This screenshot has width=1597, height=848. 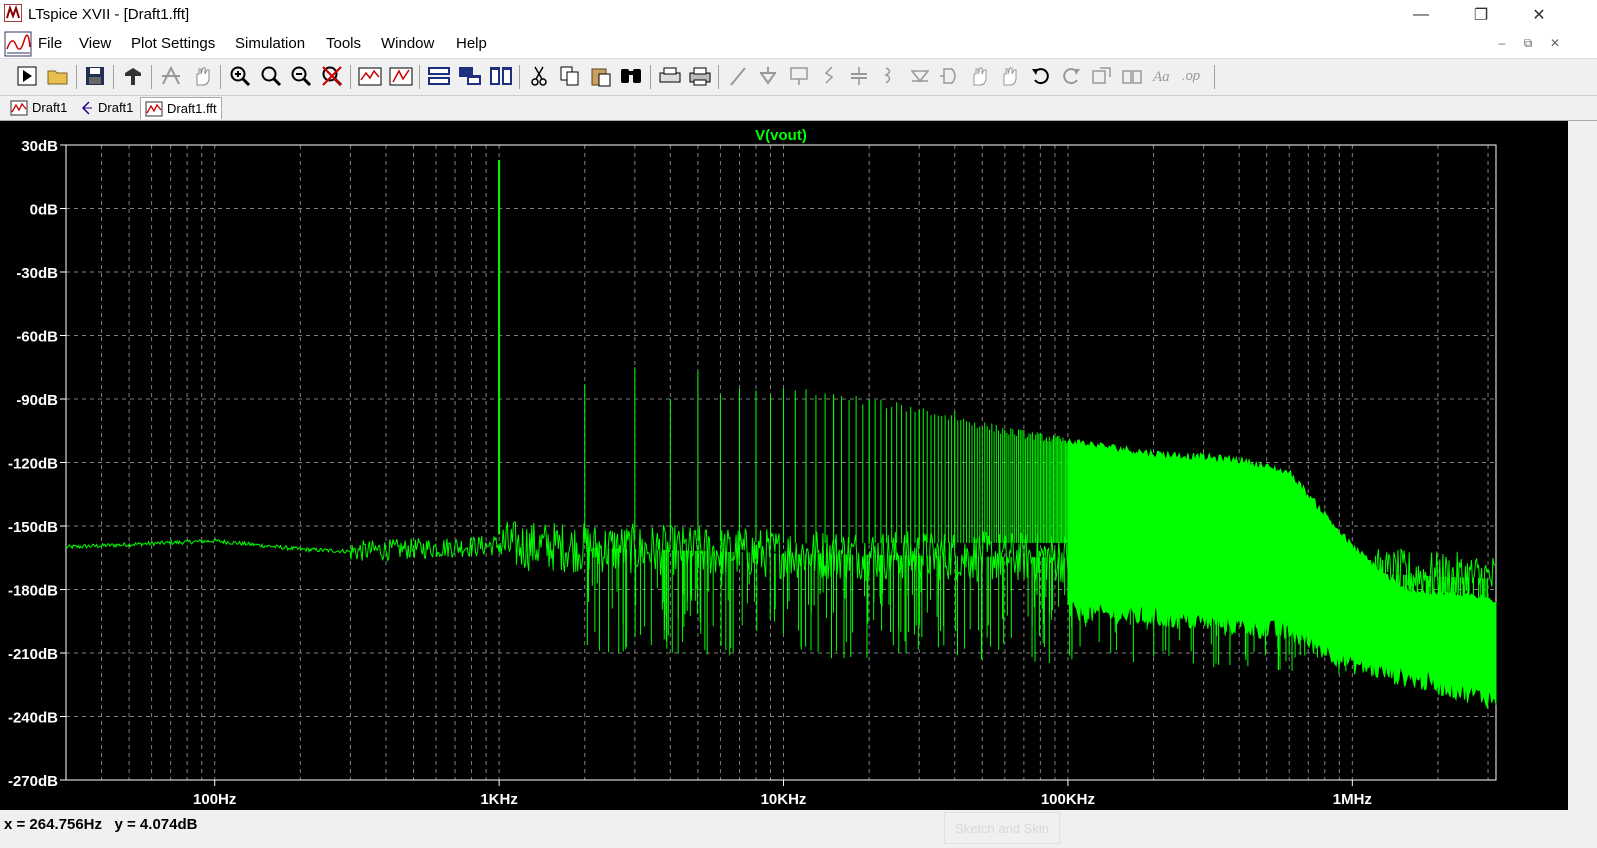 I want to click on ltspice-logo-icon, so click(x=13, y=13).